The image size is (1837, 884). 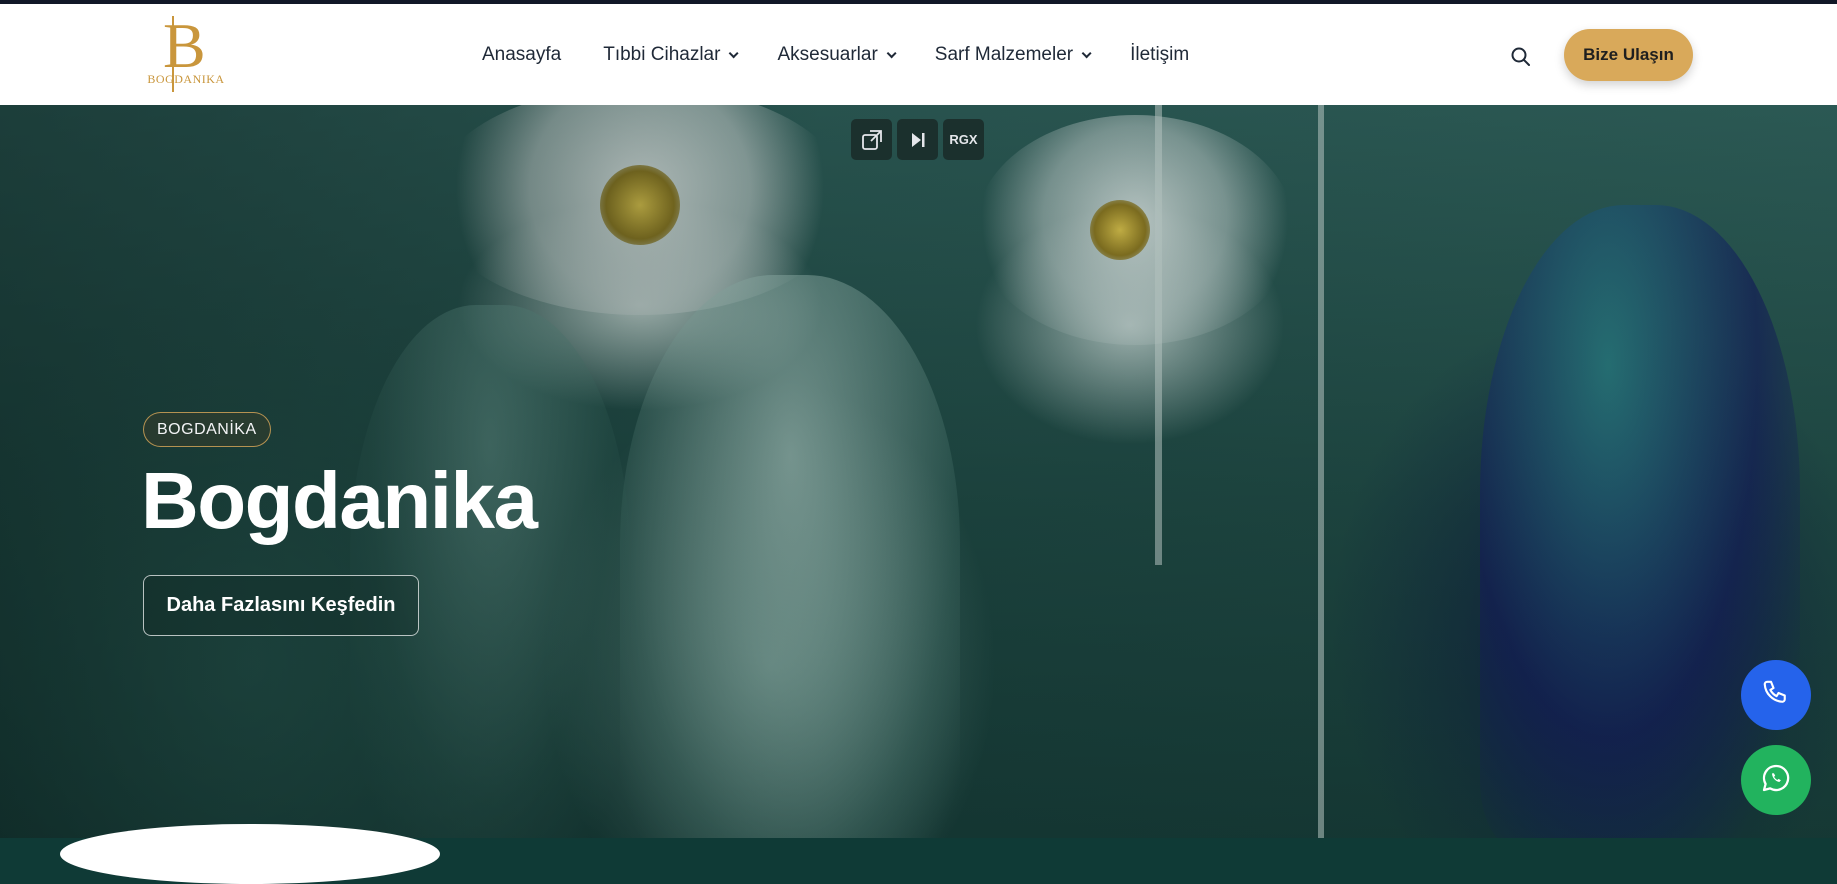 I want to click on nav-item-aksesuarlar: Aksesuarlar, so click(x=837, y=55).